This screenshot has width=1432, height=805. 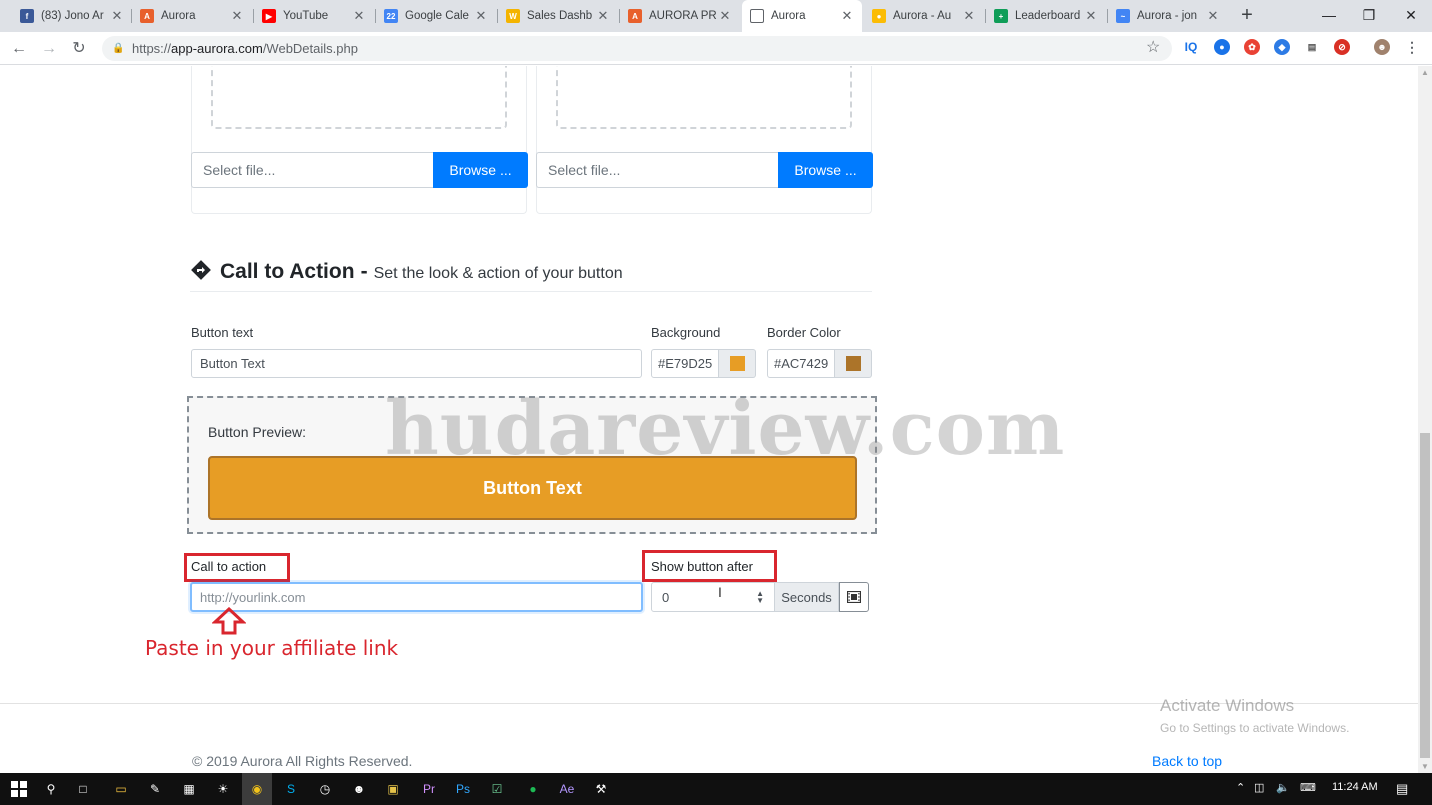 I want to click on address-bar: 🔒 https://app-aurora.com/WebDetails.php, so click(x=637, y=48).